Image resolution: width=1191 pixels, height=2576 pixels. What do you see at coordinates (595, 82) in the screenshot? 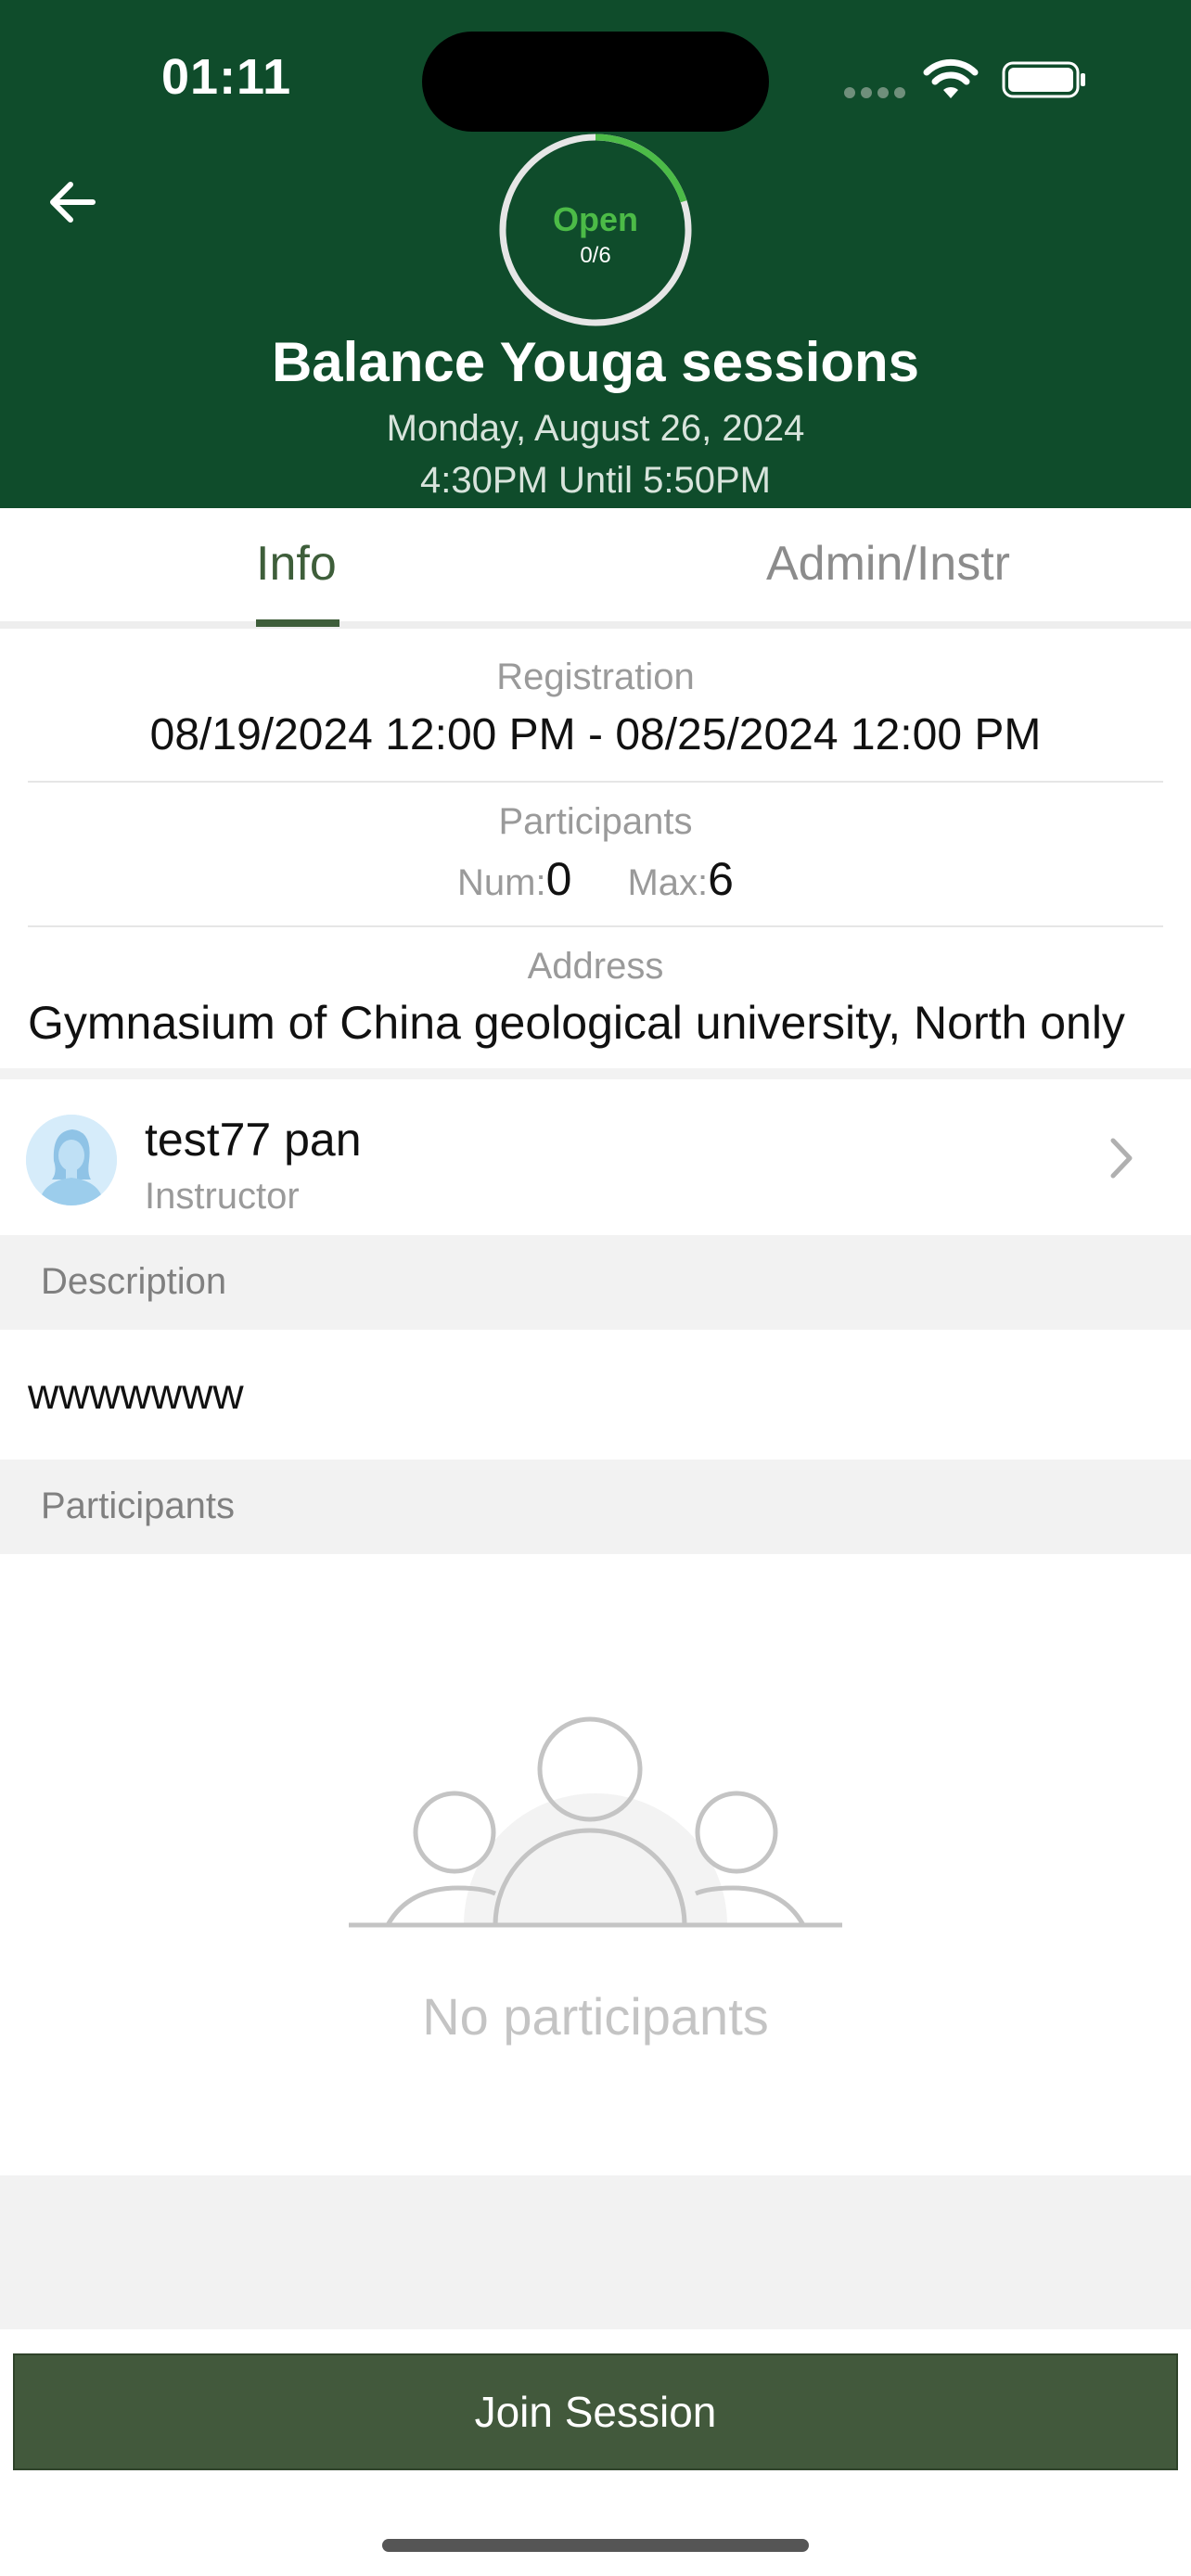
I see `dynamic-island` at bounding box center [595, 82].